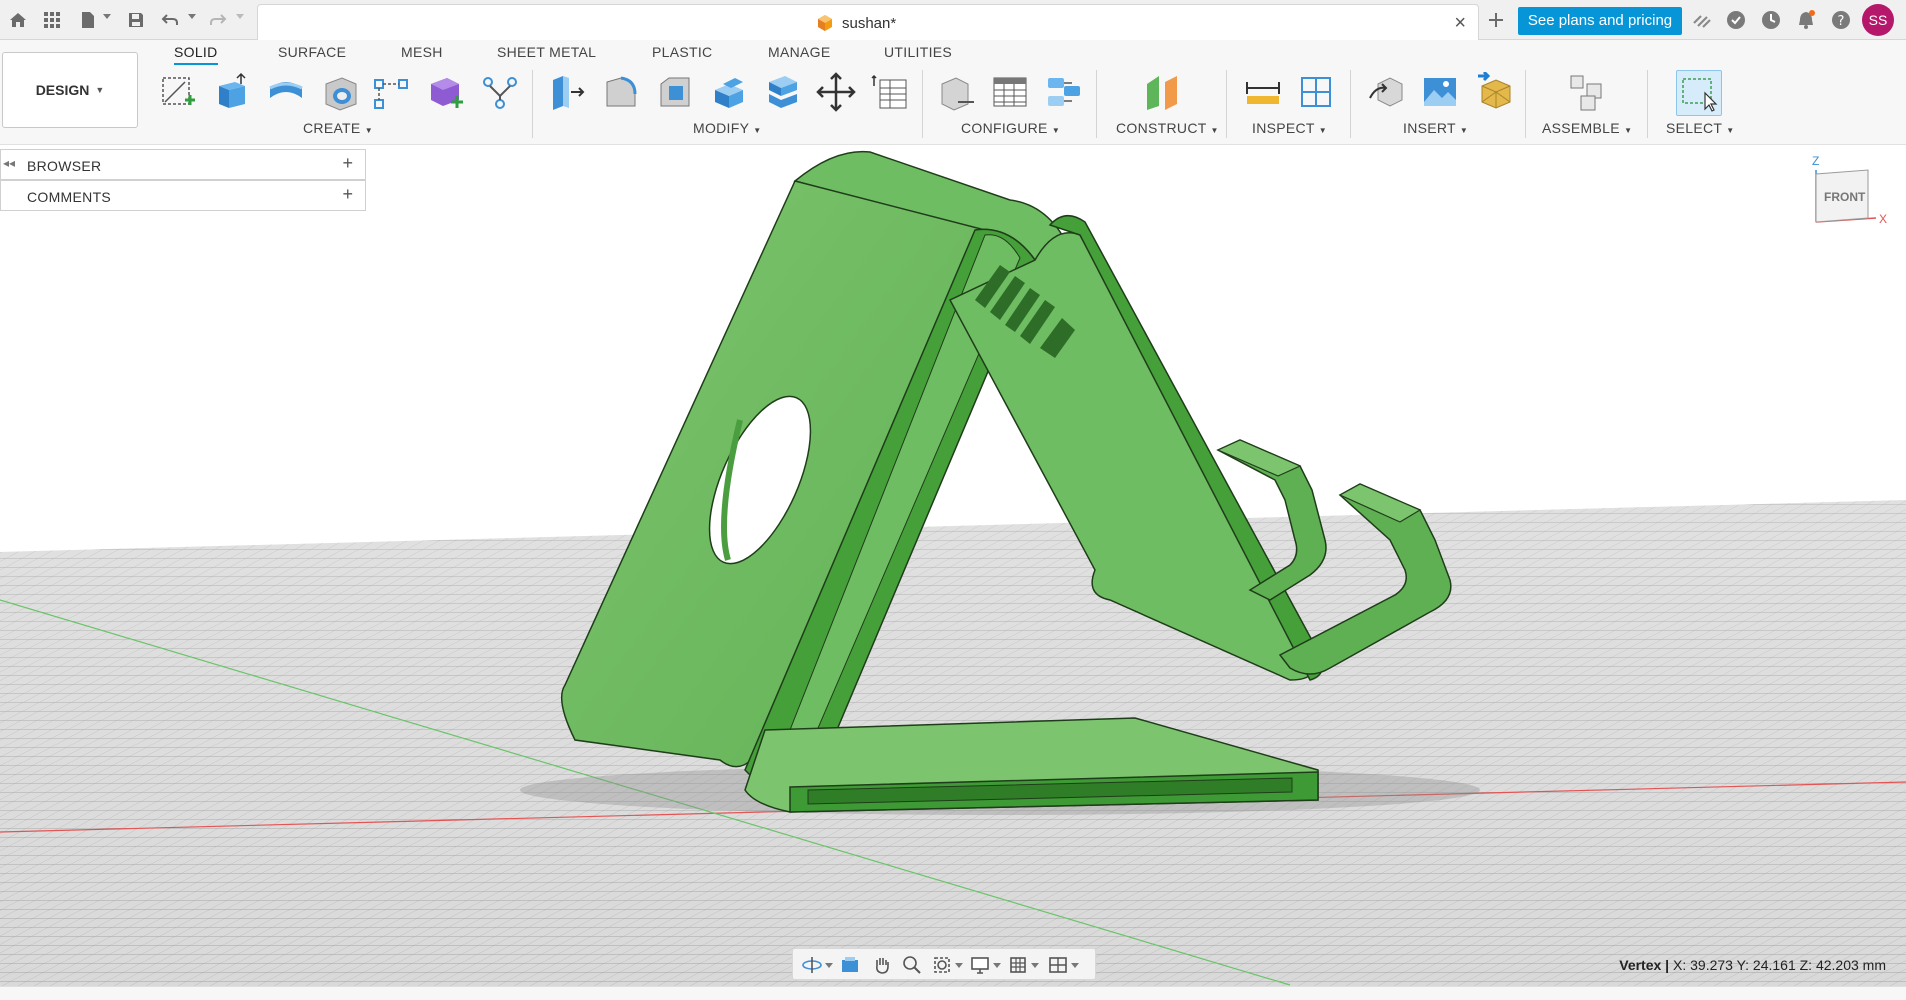 The width and height of the screenshot is (1906, 1000). What do you see at coordinates (52, 20) in the screenshot?
I see `data-panel-grid-icon` at bounding box center [52, 20].